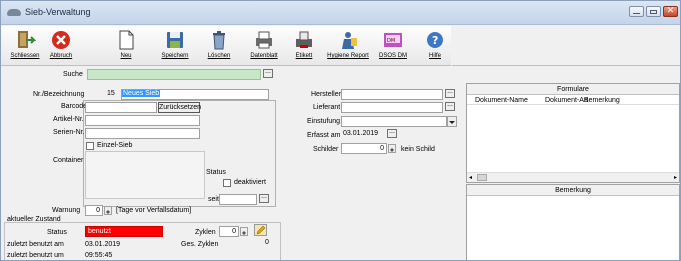 The height and width of the screenshot is (261, 681). I want to click on toolbar-label-button: Etikett, so click(304, 46).